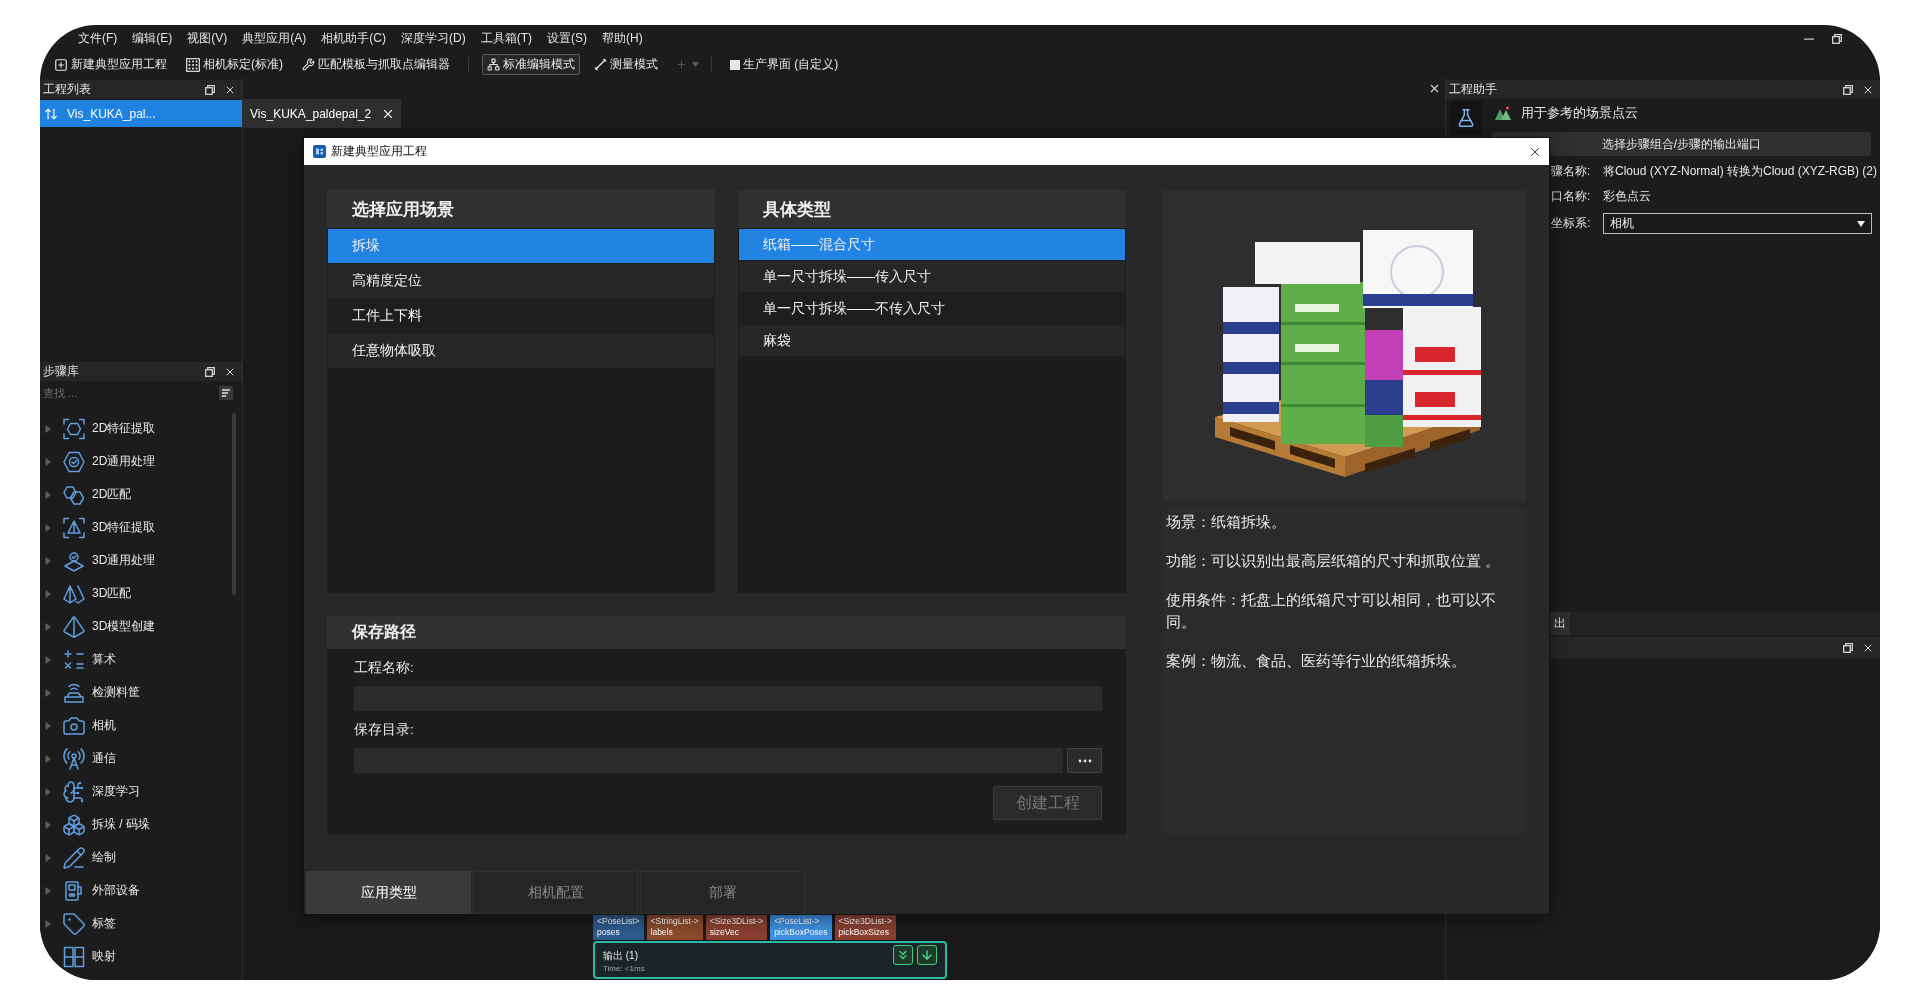 This screenshot has height=1002, width=1920. What do you see at coordinates (865, 927) in the screenshot?
I see `port-tag: <Size3DList-> pickBoxSizes` at bounding box center [865, 927].